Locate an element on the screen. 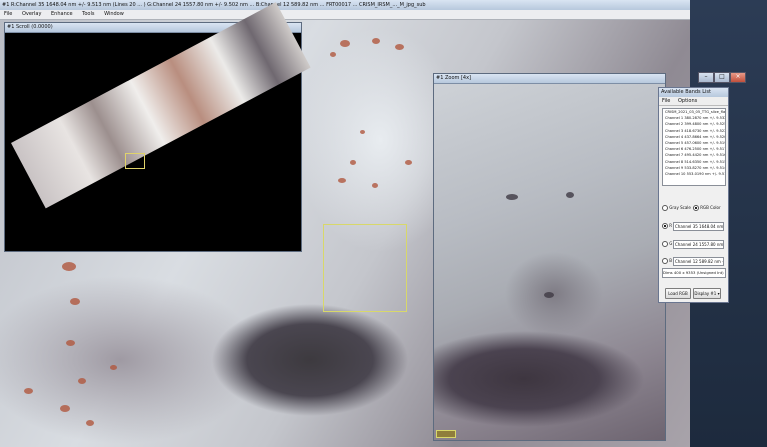 The image size is (767, 447). close-icon: × is located at coordinates (738, 77).